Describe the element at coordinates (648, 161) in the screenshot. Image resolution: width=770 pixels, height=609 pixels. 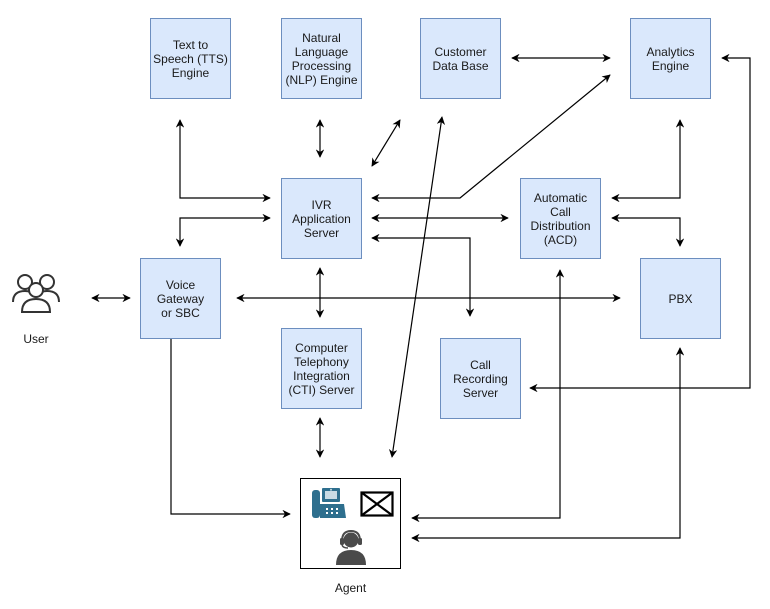
I see `edge-acd-analytics` at that location.